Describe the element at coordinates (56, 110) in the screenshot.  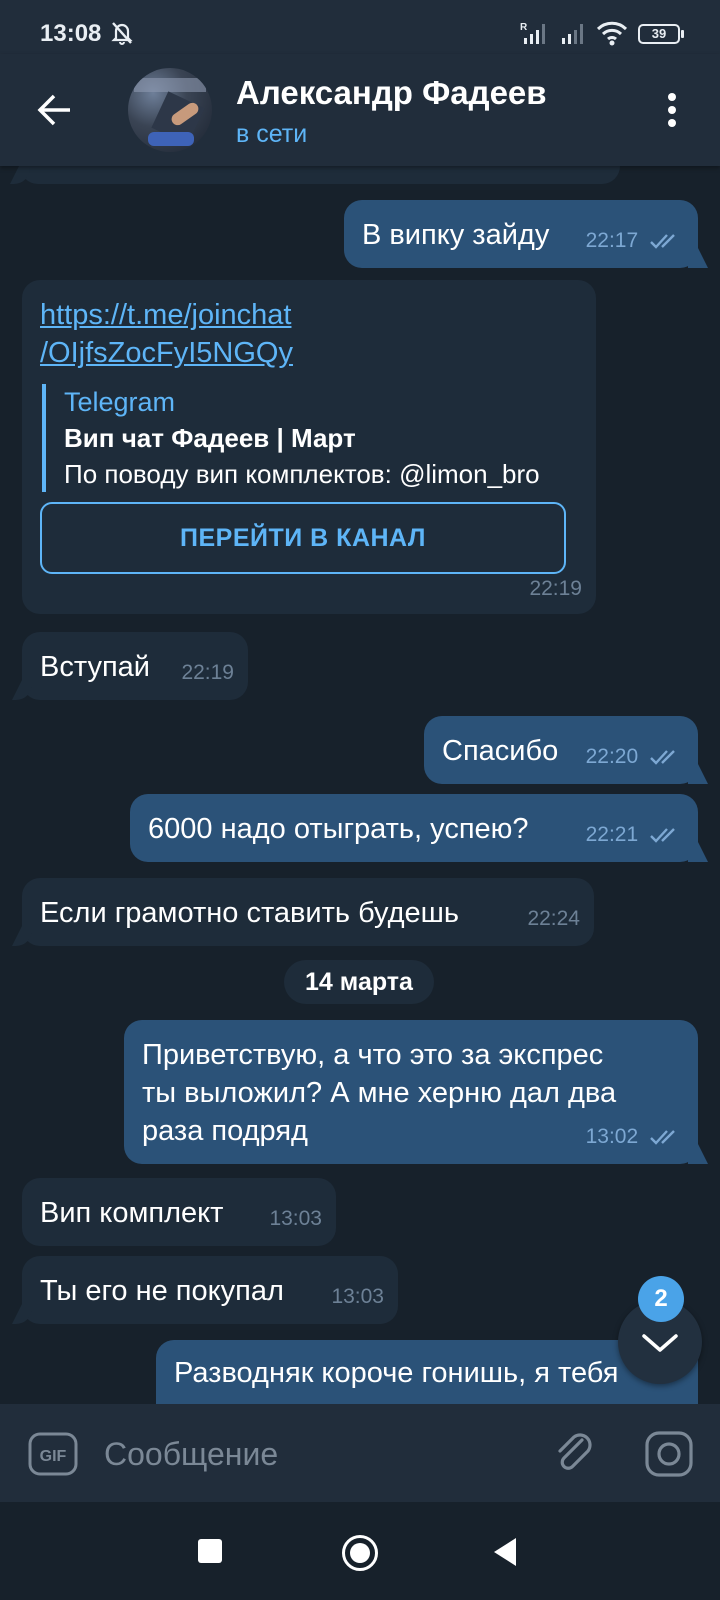
I see `back-arrow-icon` at that location.